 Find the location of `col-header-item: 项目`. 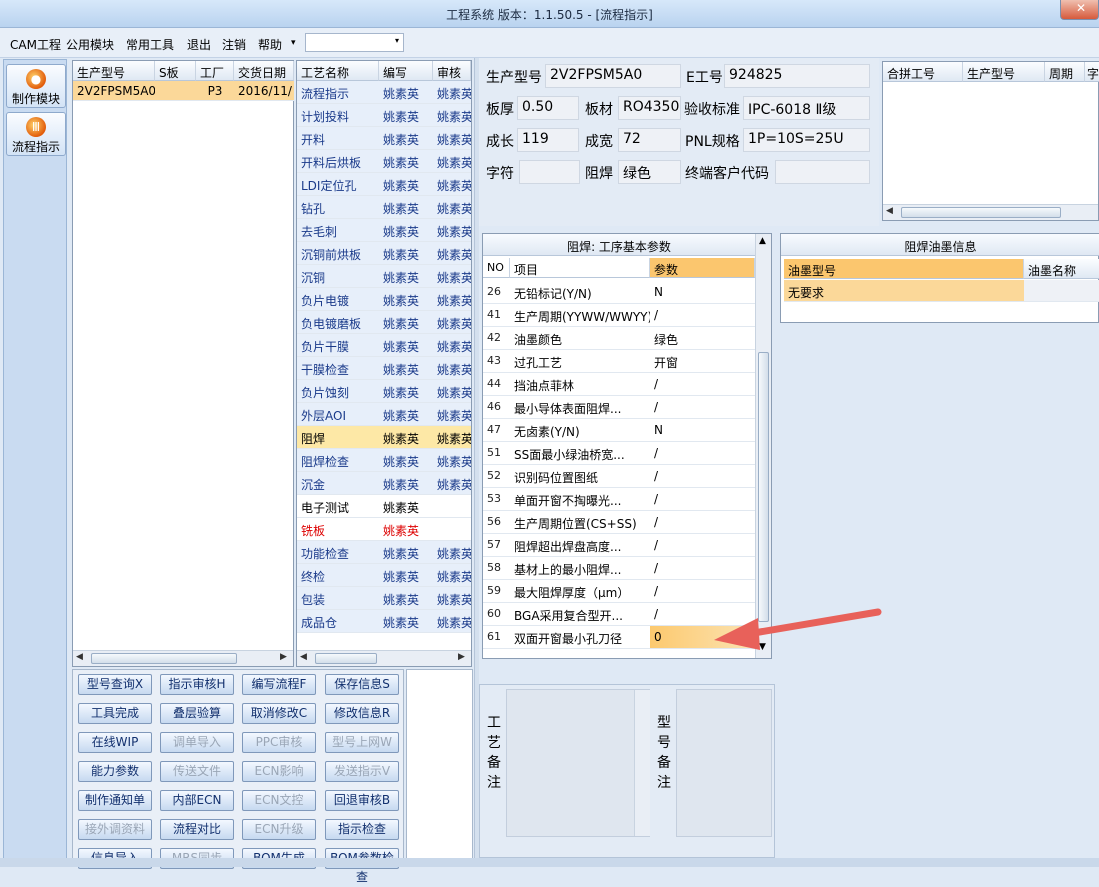

col-header-item: 项目 is located at coordinates (580, 268).